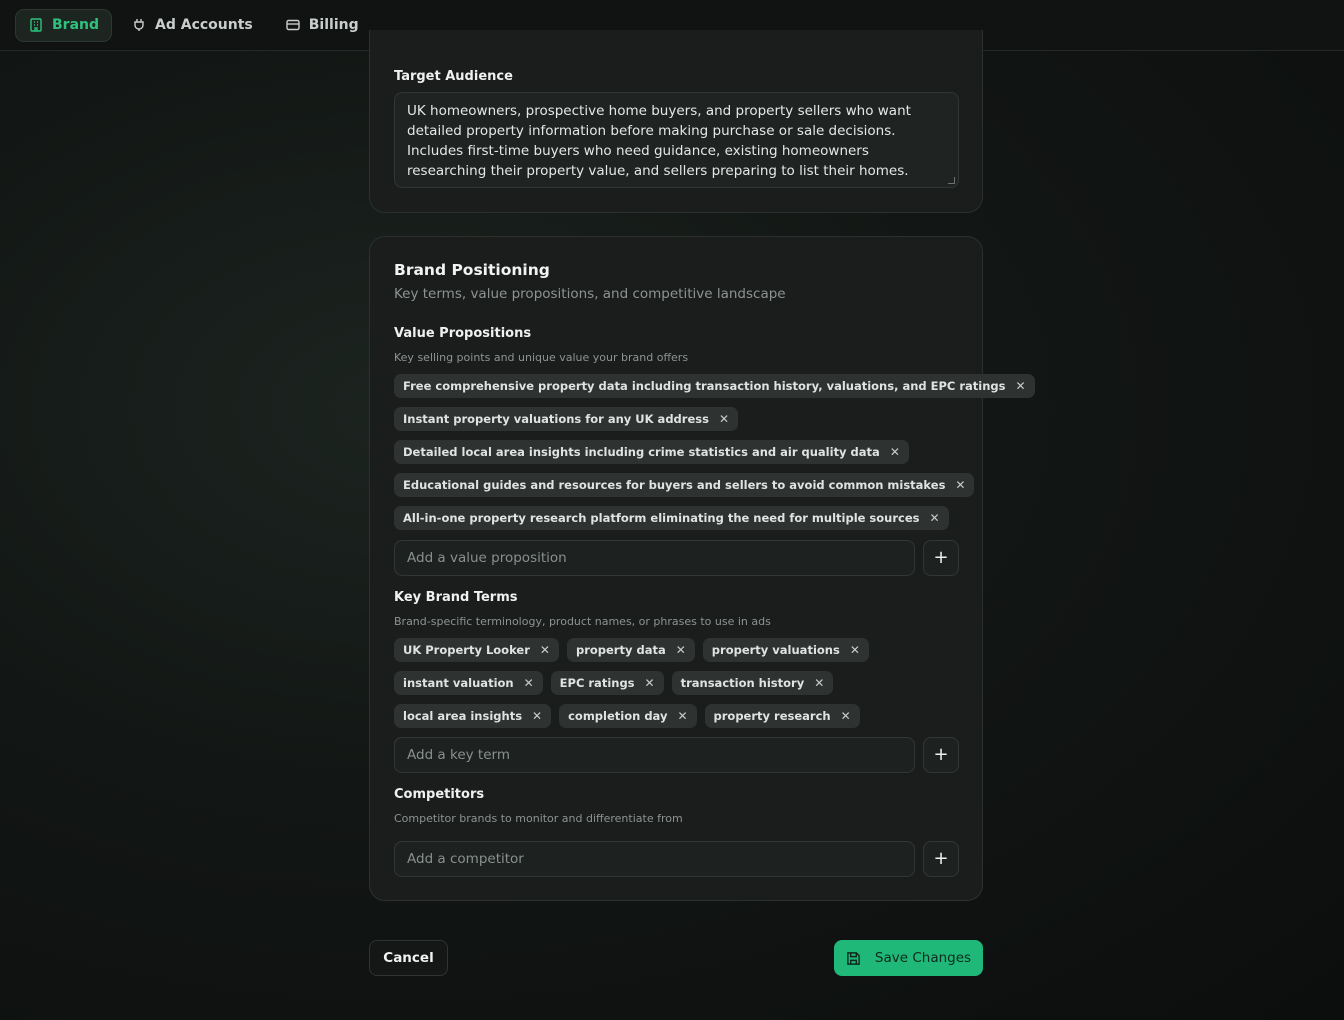 The image size is (1344, 1020). Describe the element at coordinates (853, 958) in the screenshot. I see `save-icon` at that location.